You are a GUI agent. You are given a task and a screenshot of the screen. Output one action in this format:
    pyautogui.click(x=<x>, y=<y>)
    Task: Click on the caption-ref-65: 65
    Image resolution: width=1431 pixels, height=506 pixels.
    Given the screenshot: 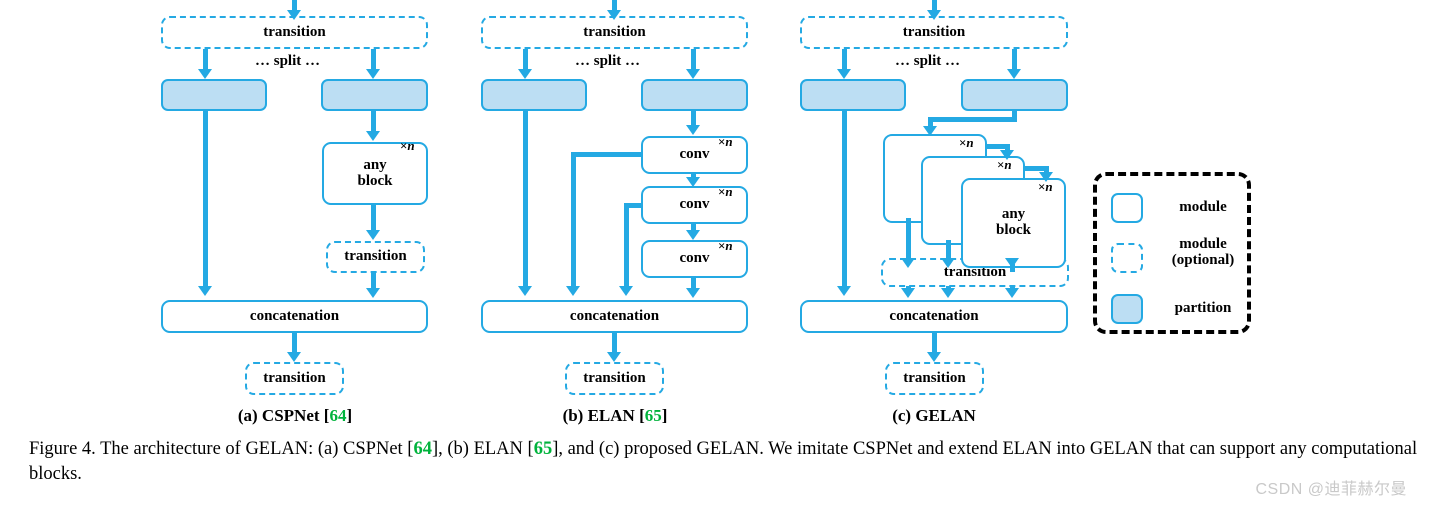 What is the action you would take?
    pyautogui.click(x=543, y=449)
    